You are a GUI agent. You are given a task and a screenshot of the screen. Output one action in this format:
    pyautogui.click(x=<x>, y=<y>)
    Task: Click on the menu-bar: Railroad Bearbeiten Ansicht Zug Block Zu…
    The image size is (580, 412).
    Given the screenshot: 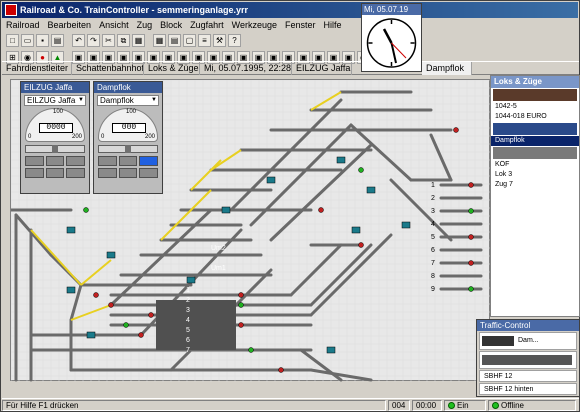 What is the action you would take?
    pyautogui.click(x=181, y=25)
    